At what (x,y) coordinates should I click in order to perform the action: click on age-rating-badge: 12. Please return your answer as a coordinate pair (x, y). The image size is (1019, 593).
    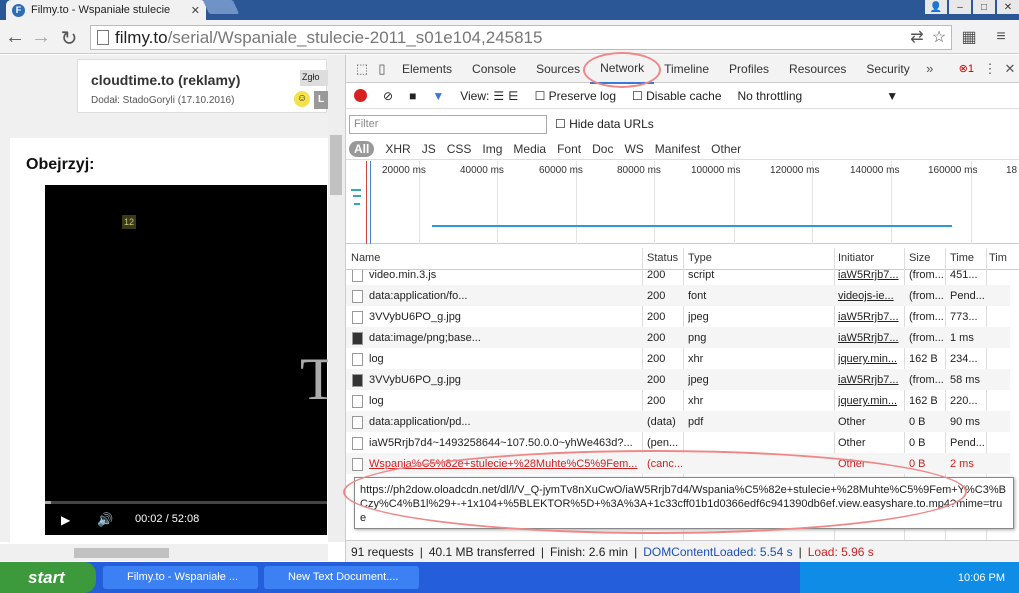
    Looking at the image, I should click on (129, 222).